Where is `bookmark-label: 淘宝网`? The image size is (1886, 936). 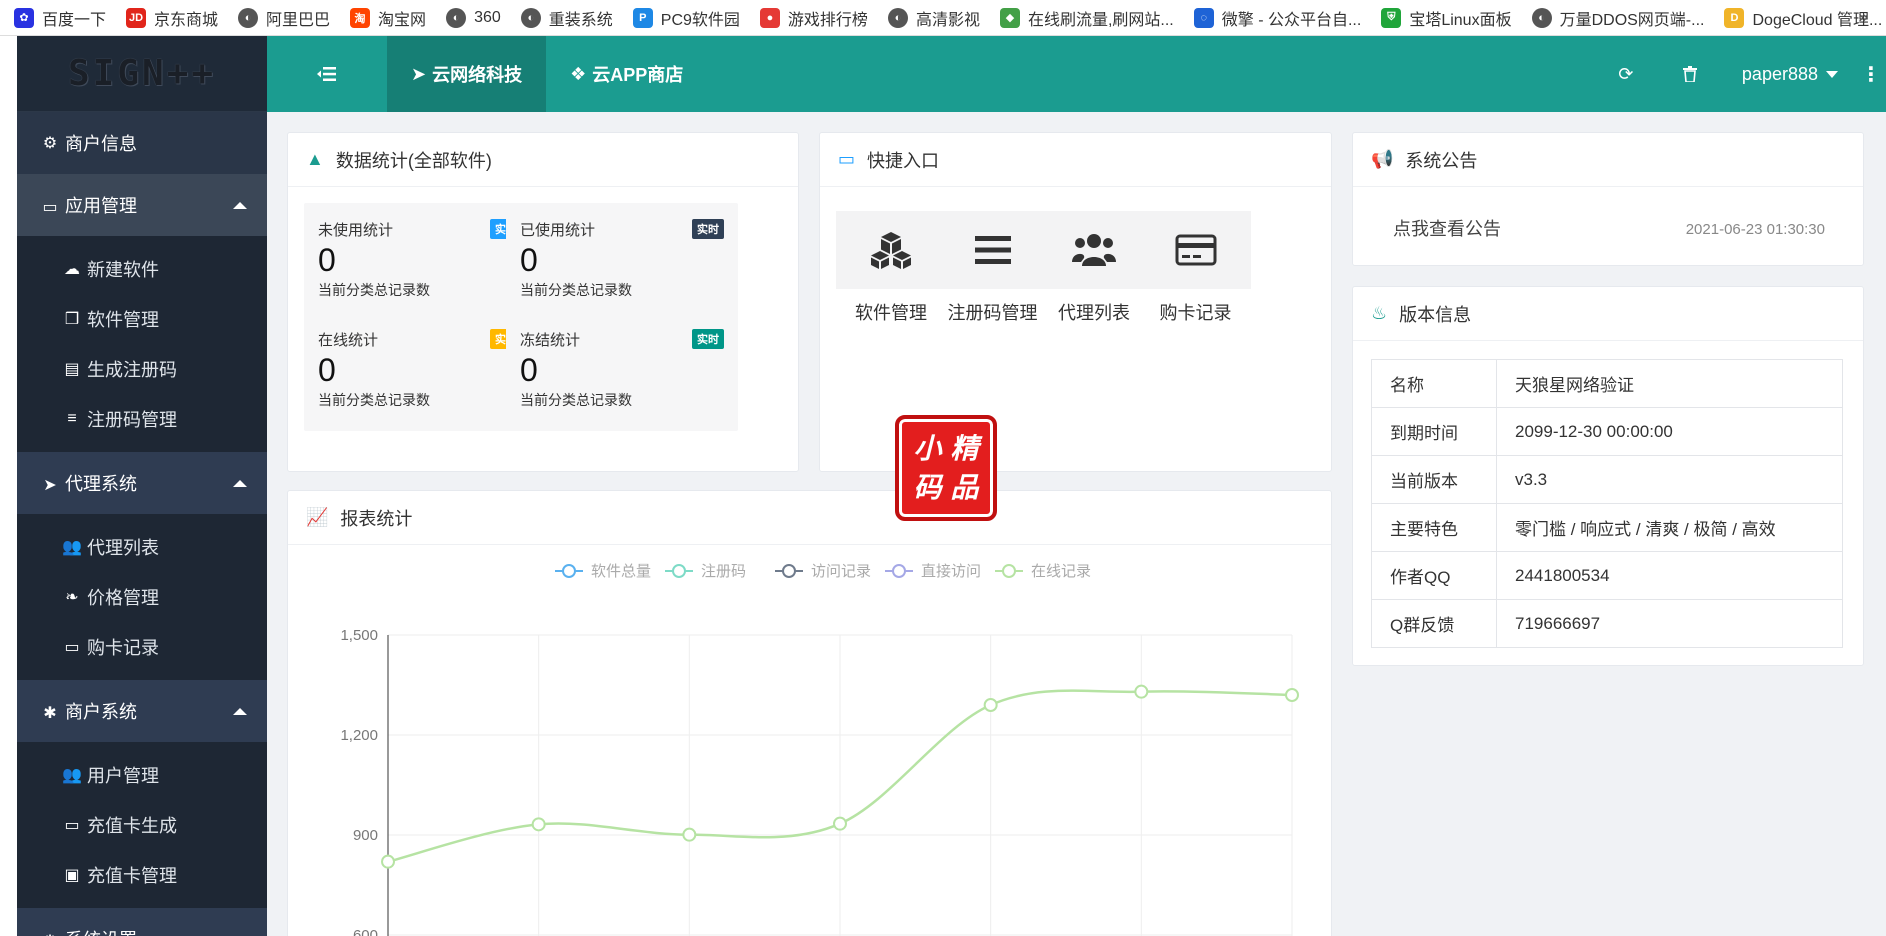
bookmark-label: 淘宝网 is located at coordinates (402, 20).